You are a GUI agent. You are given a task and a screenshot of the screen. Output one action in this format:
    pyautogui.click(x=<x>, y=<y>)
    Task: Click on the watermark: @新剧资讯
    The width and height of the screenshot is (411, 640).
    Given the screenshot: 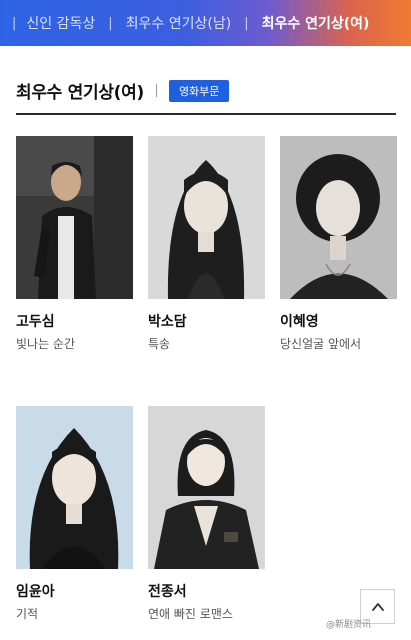 What is the action you would take?
    pyautogui.click(x=349, y=625)
    